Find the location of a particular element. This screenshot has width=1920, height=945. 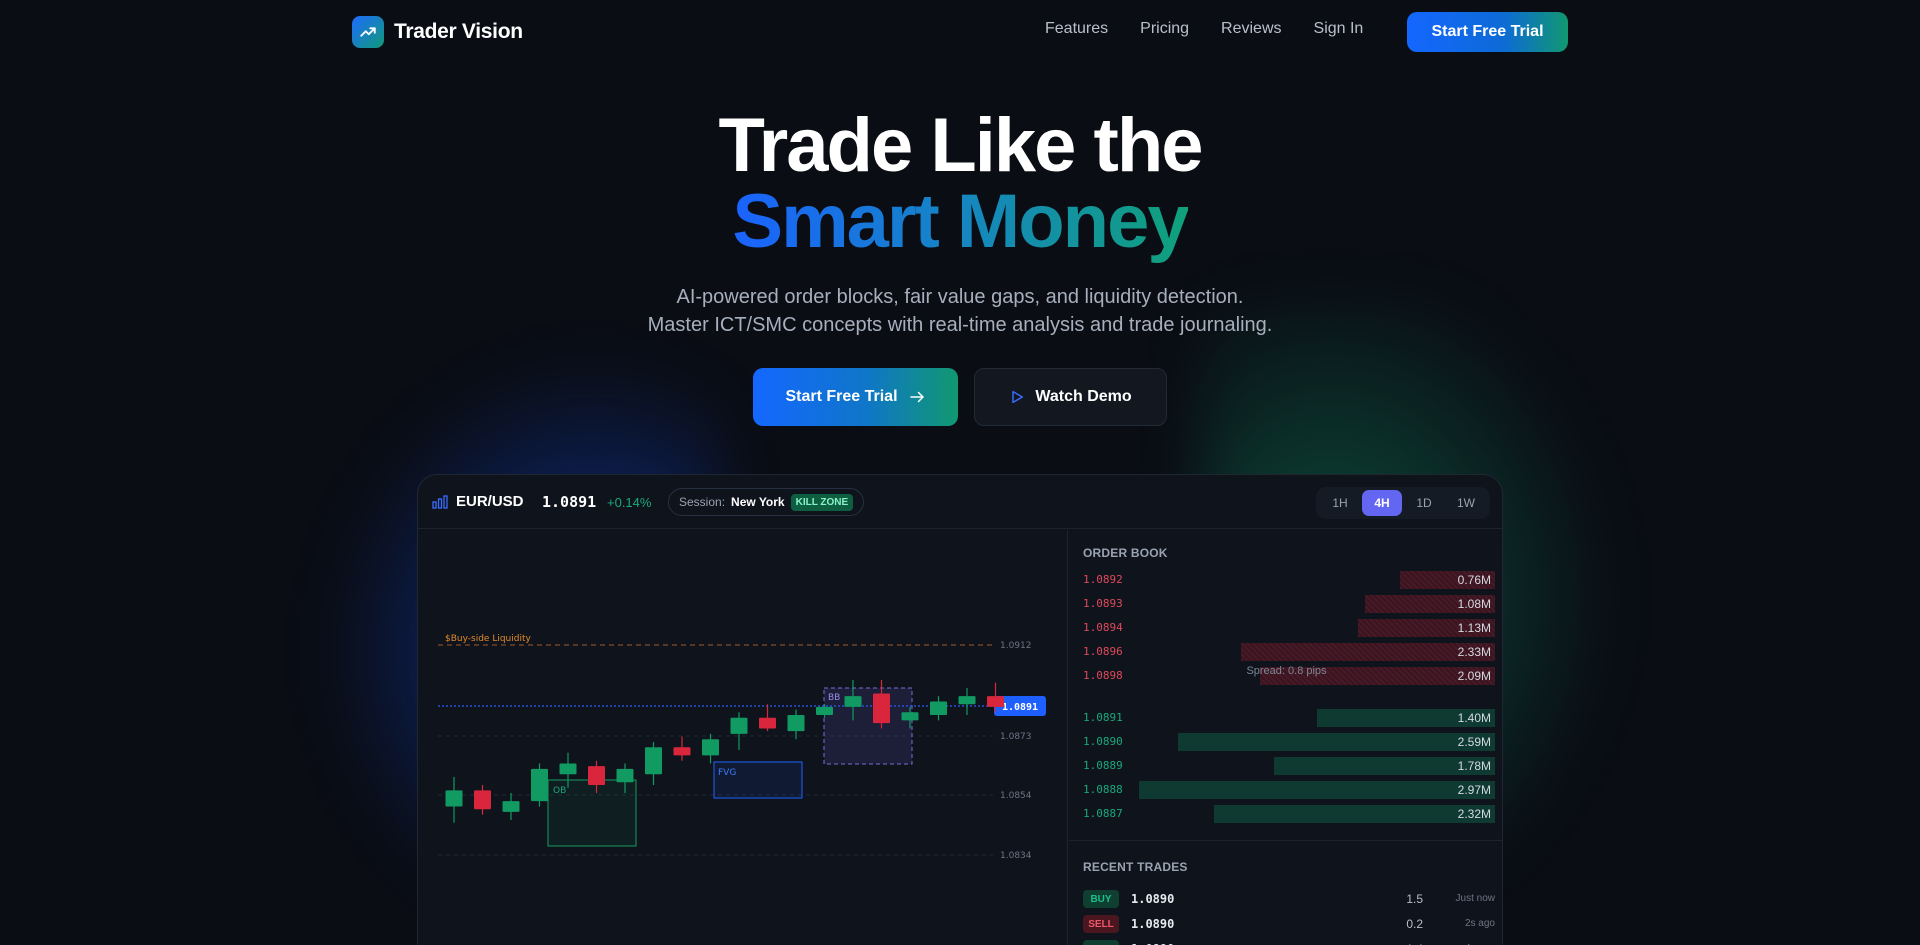

fvg-label: FVG is located at coordinates (727, 773).